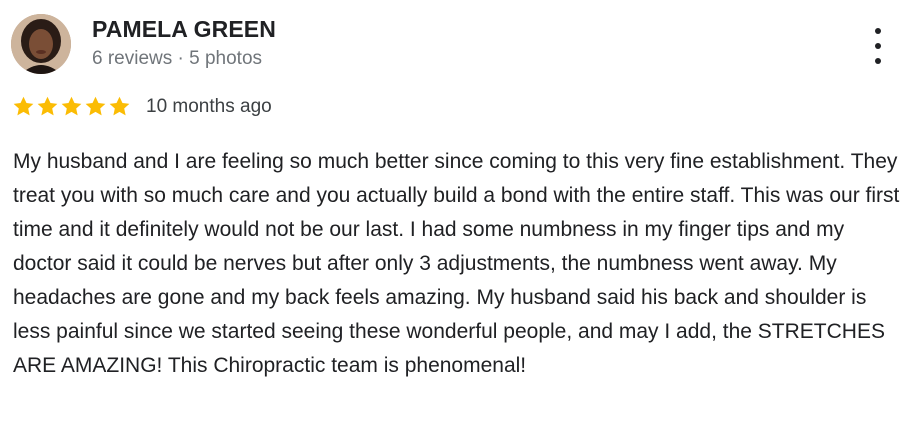  What do you see at coordinates (142, 106) in the screenshot?
I see `rating-row: 10 months ago` at bounding box center [142, 106].